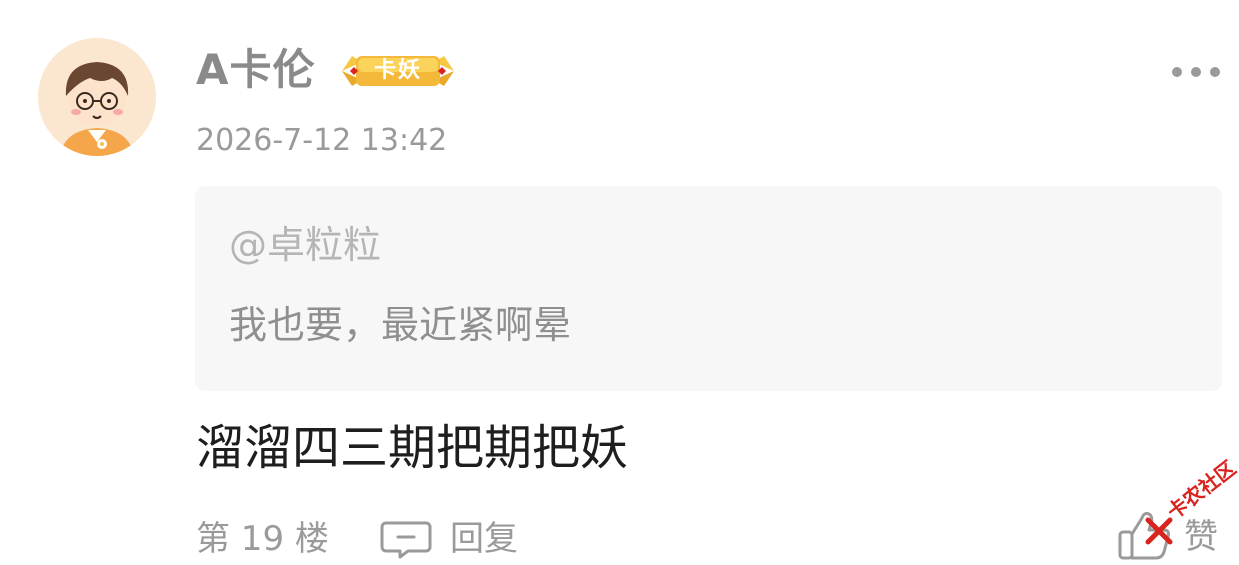  I want to click on more-options-button, so click(1196, 72).